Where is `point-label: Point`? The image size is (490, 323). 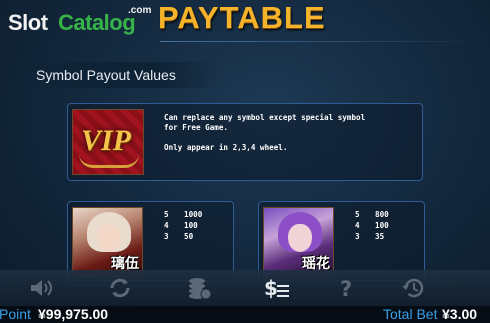 point-label: Point is located at coordinates (15, 314).